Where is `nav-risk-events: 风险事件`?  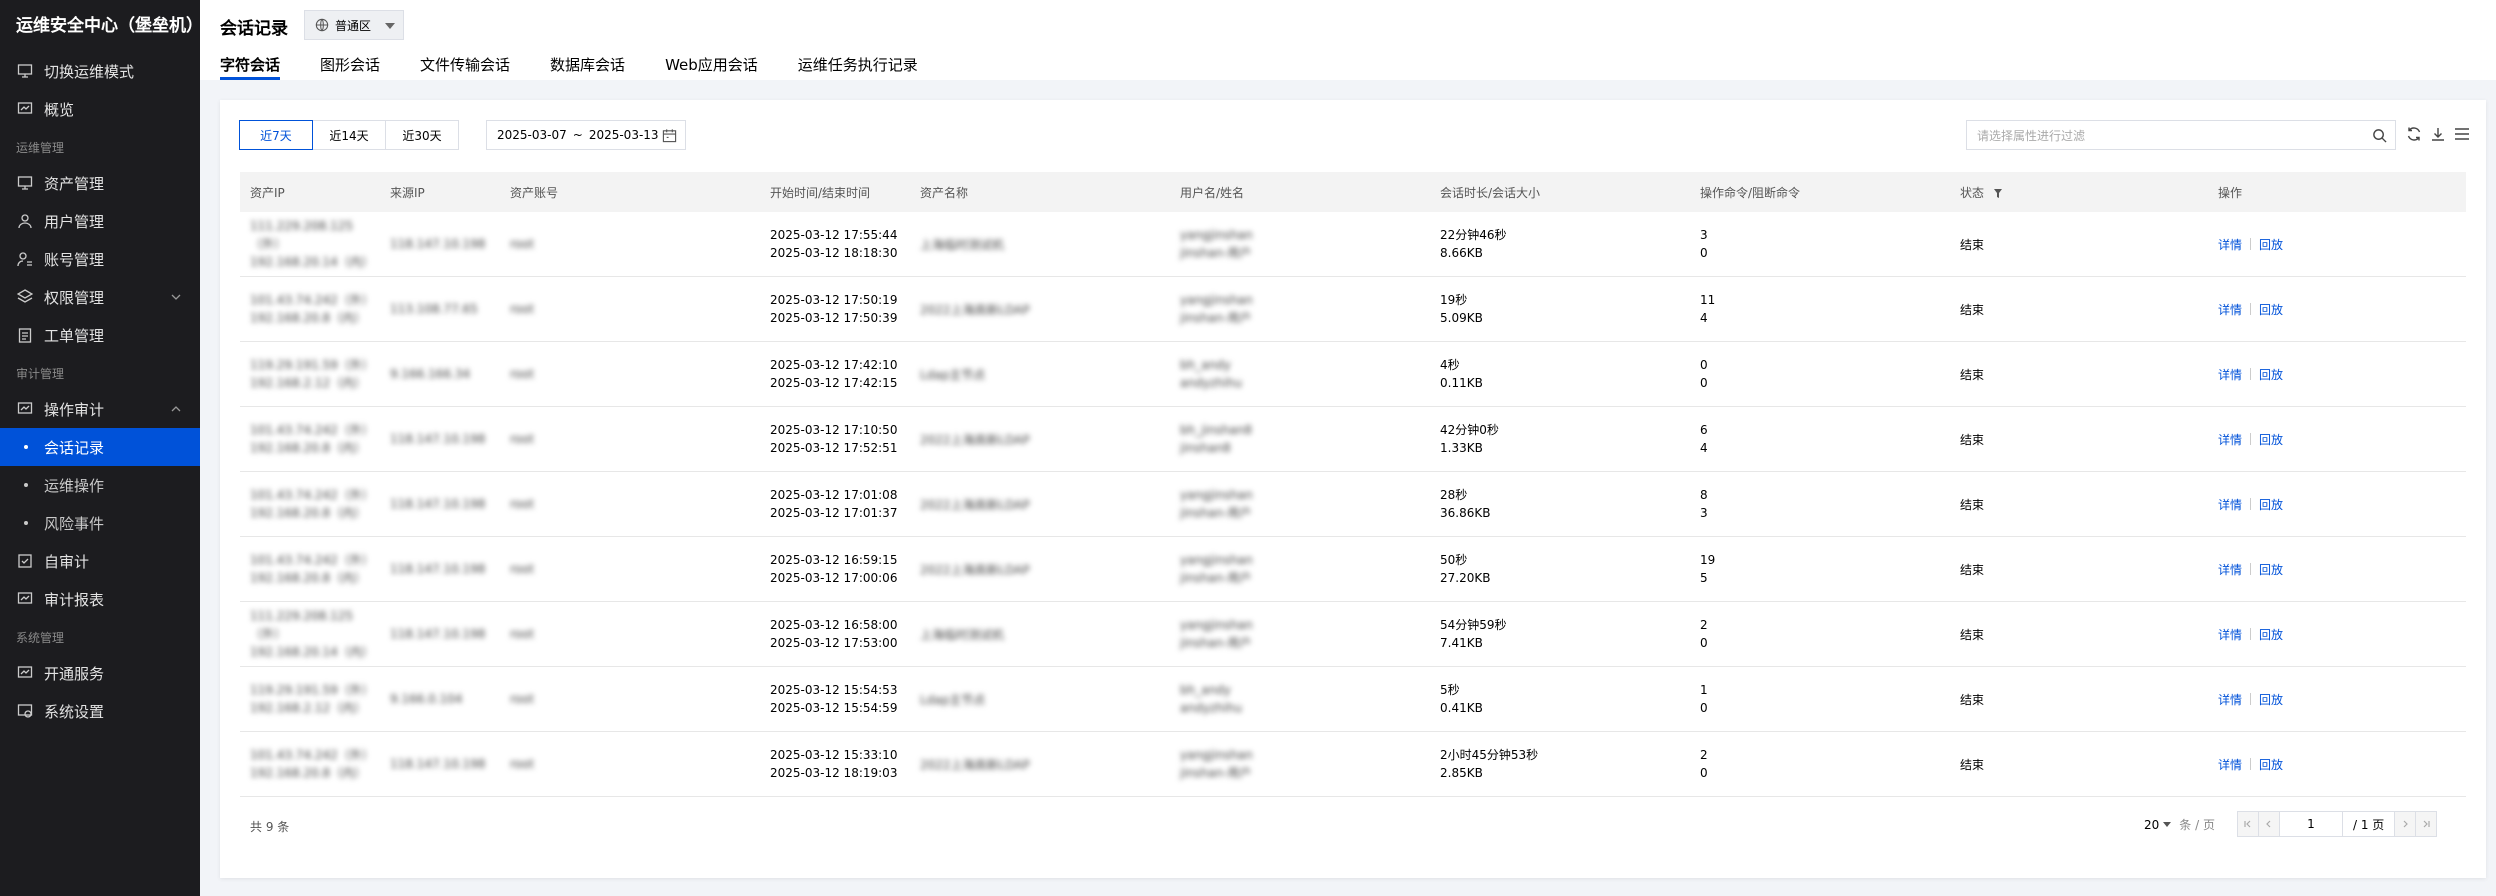
nav-risk-events: 风险事件 is located at coordinates (100, 523).